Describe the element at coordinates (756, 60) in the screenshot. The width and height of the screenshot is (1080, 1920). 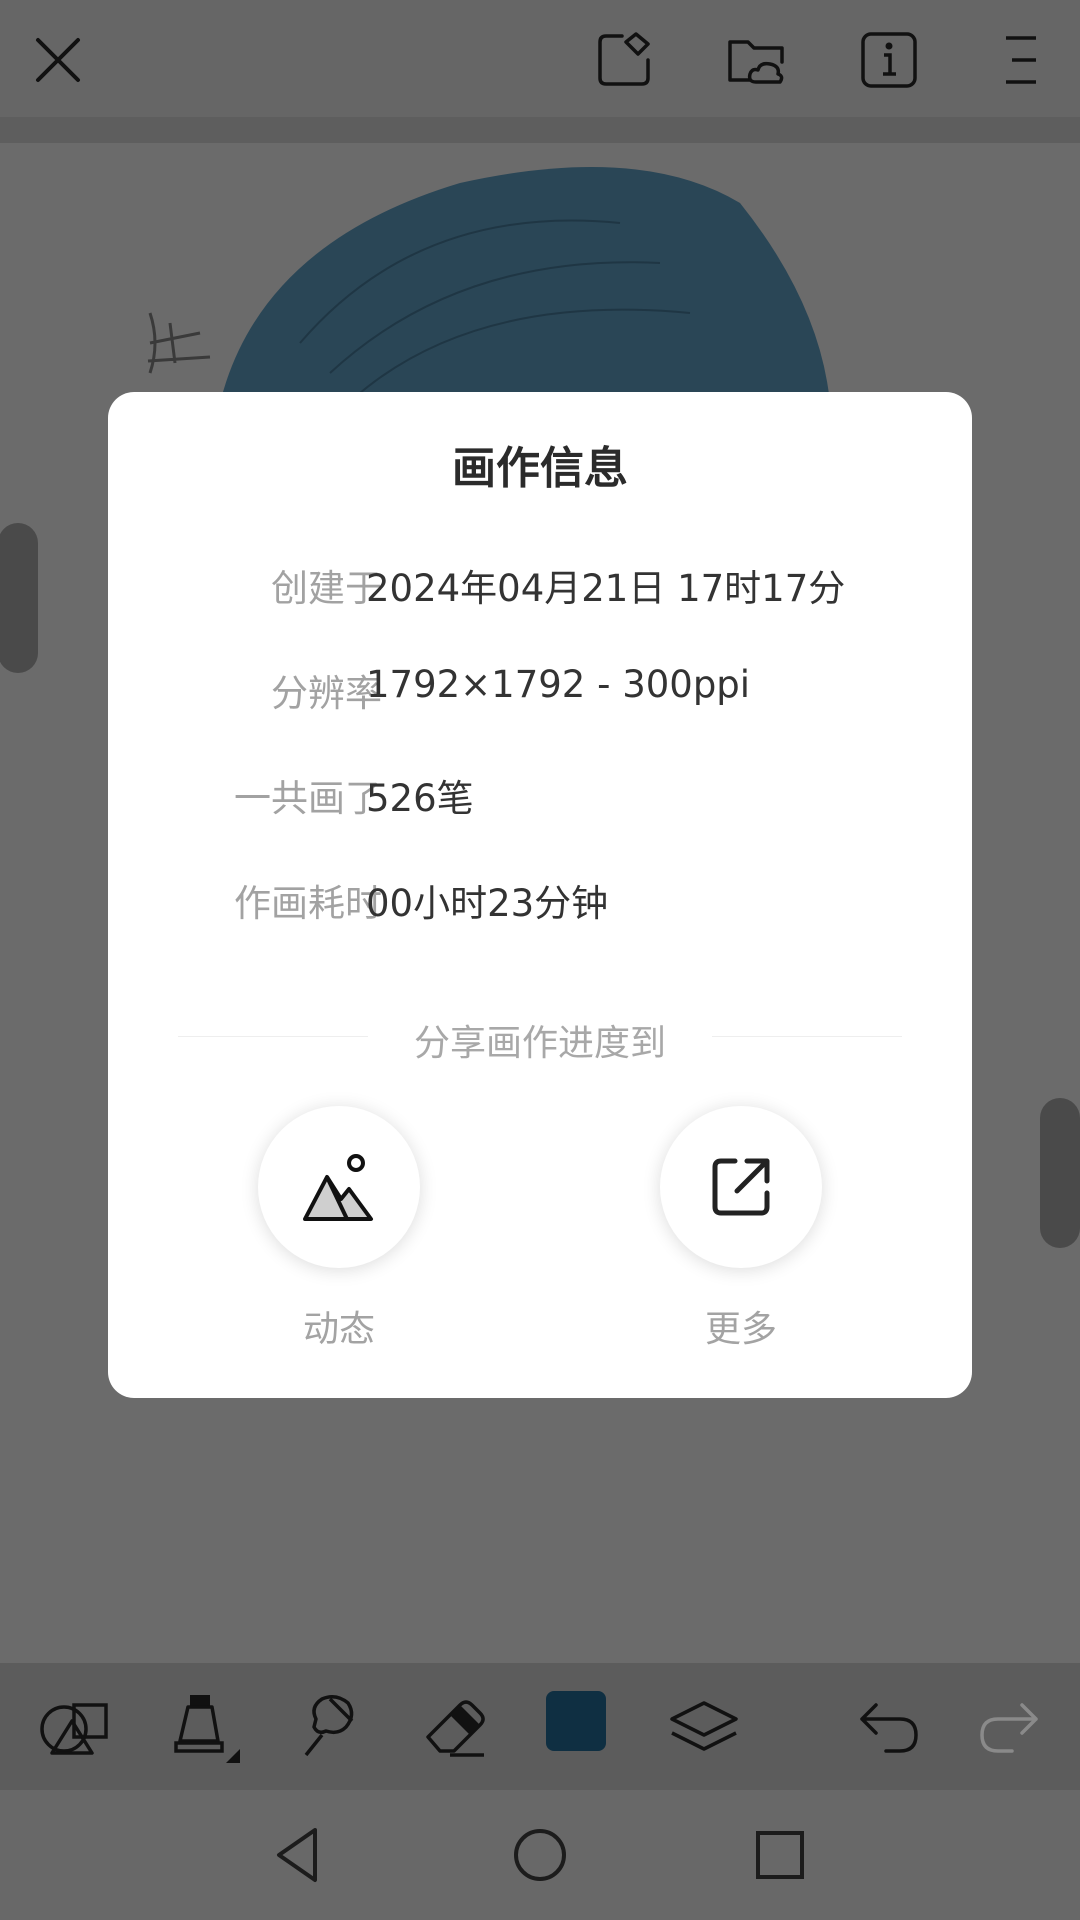
I see `cloud-folder-icon` at that location.